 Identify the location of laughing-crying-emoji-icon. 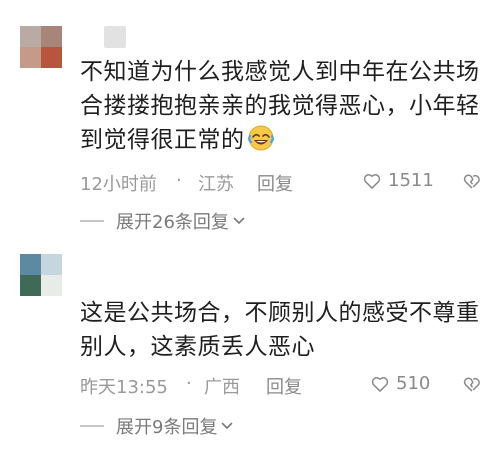
(260, 138).